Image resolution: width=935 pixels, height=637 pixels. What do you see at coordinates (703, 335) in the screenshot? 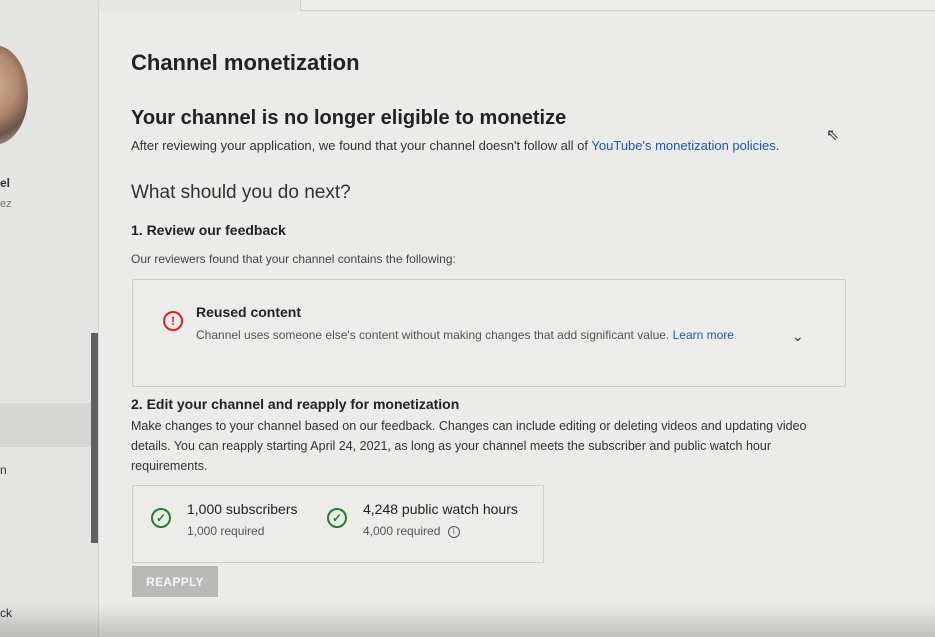
I see `learn-more-link: Learn more` at bounding box center [703, 335].